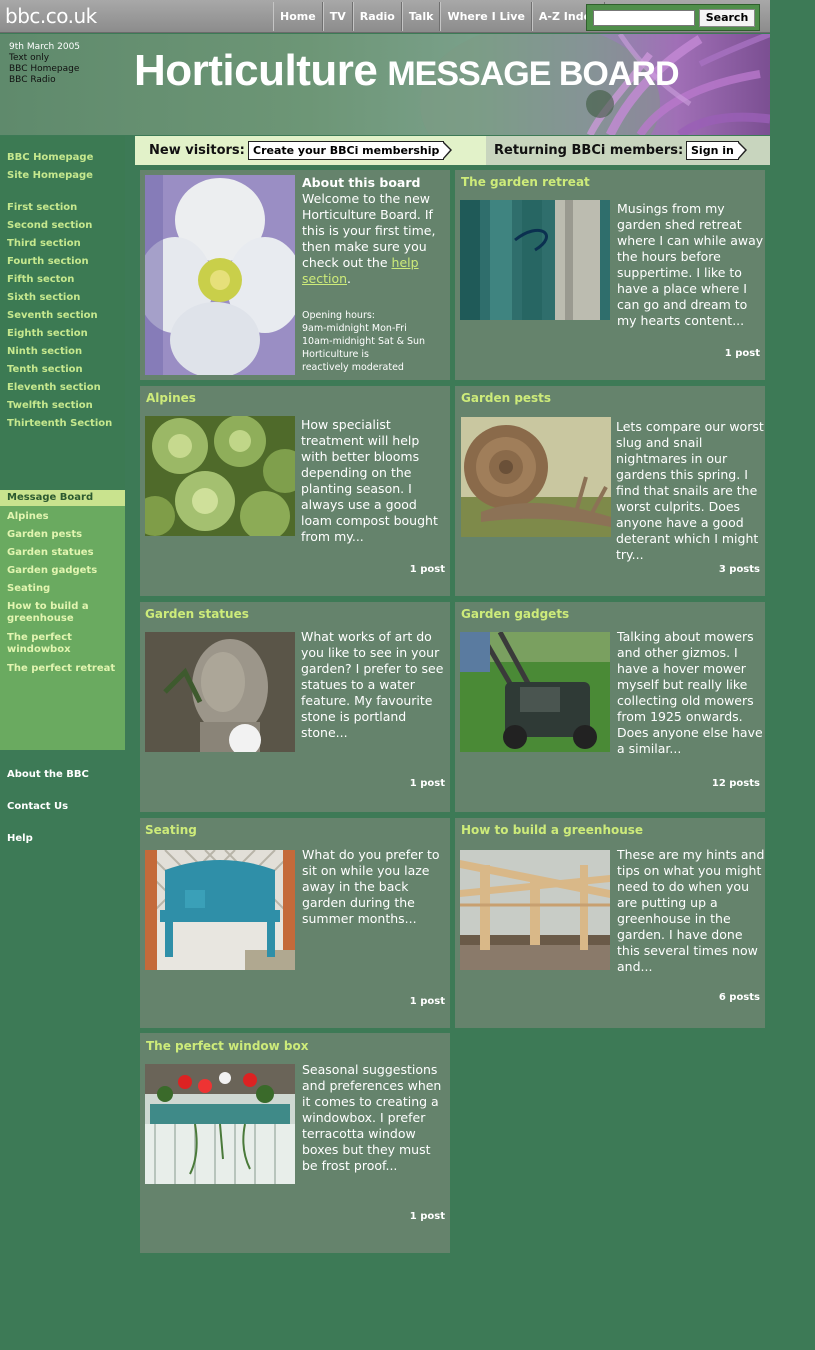  I want to click on nav-home: Home, so click(298, 16).